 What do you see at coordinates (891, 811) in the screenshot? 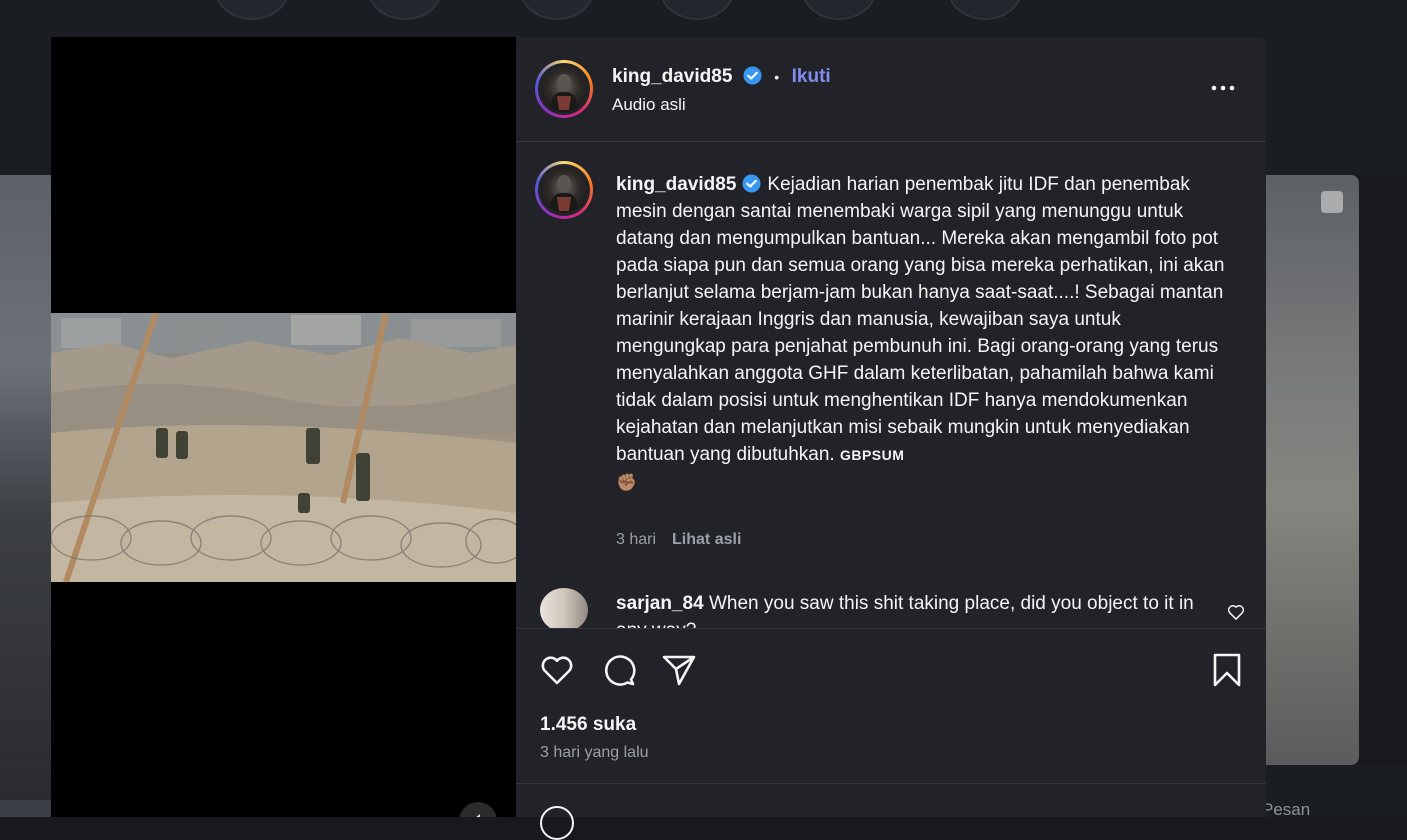
I see `add-comment-bar` at bounding box center [891, 811].